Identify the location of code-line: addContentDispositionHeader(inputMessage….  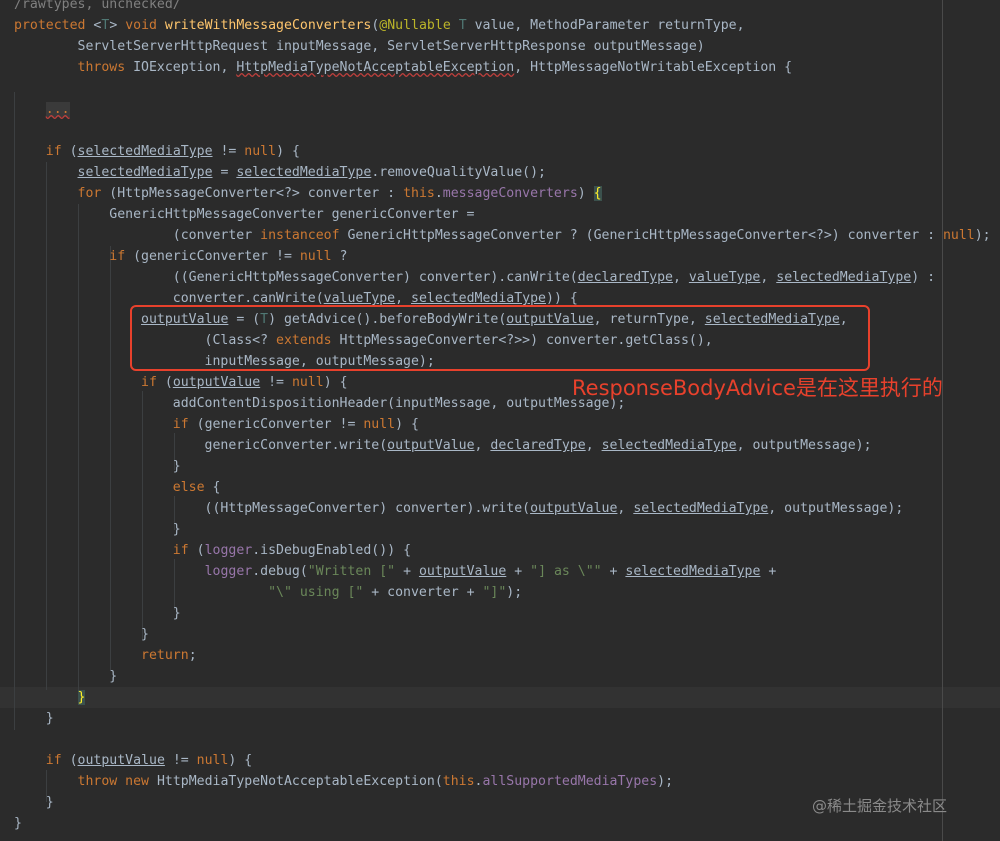
(320, 403).